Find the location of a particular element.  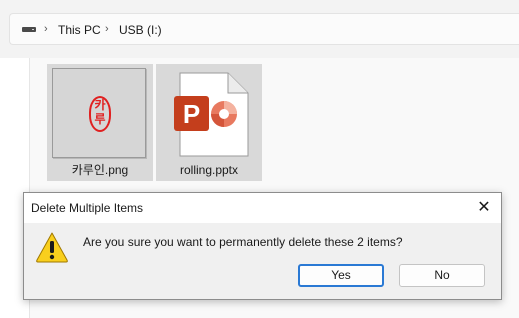

usb-drive-icon is located at coordinates (29, 29).